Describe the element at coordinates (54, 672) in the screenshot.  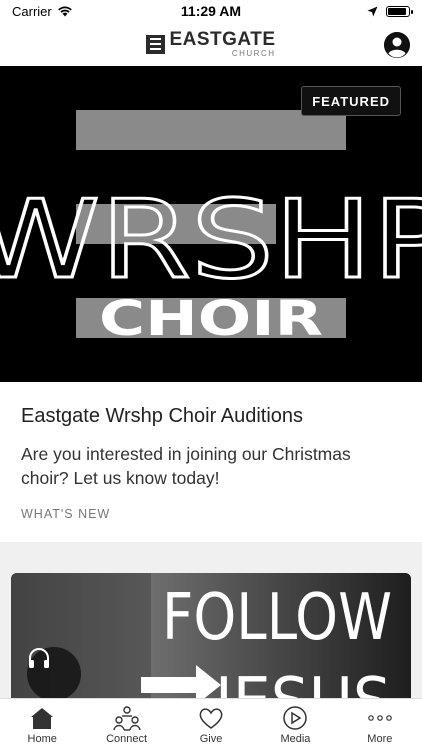
I see `audio-button` at that location.